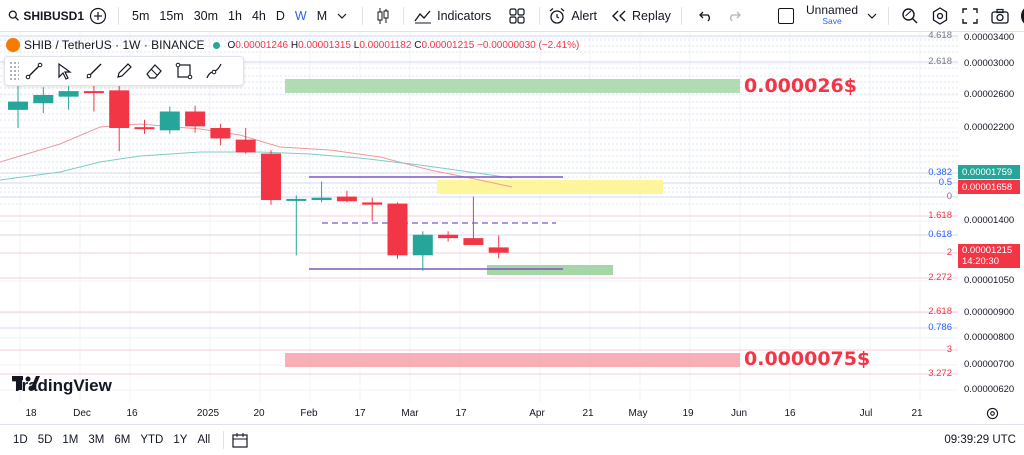 This screenshot has height=455, width=1024. What do you see at coordinates (706, 16) in the screenshot?
I see `undo-button` at bounding box center [706, 16].